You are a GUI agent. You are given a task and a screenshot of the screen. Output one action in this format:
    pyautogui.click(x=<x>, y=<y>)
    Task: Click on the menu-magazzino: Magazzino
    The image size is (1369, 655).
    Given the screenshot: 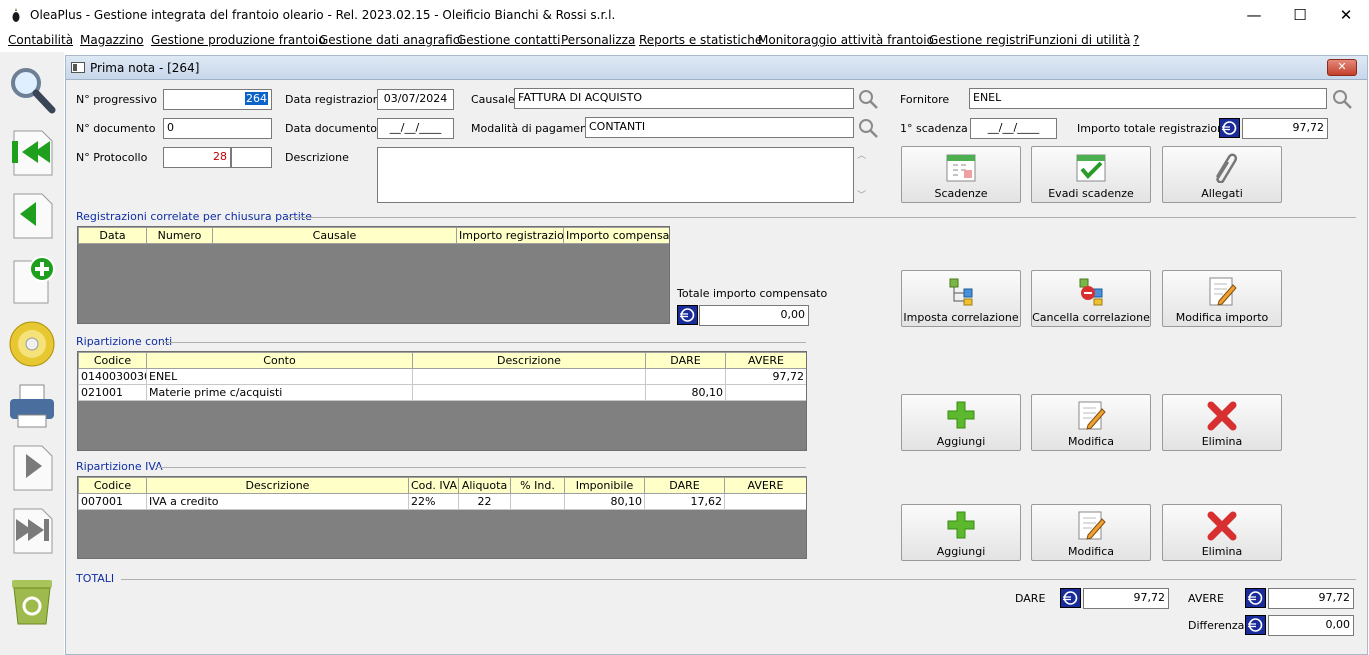 What is the action you would take?
    pyautogui.click(x=112, y=40)
    